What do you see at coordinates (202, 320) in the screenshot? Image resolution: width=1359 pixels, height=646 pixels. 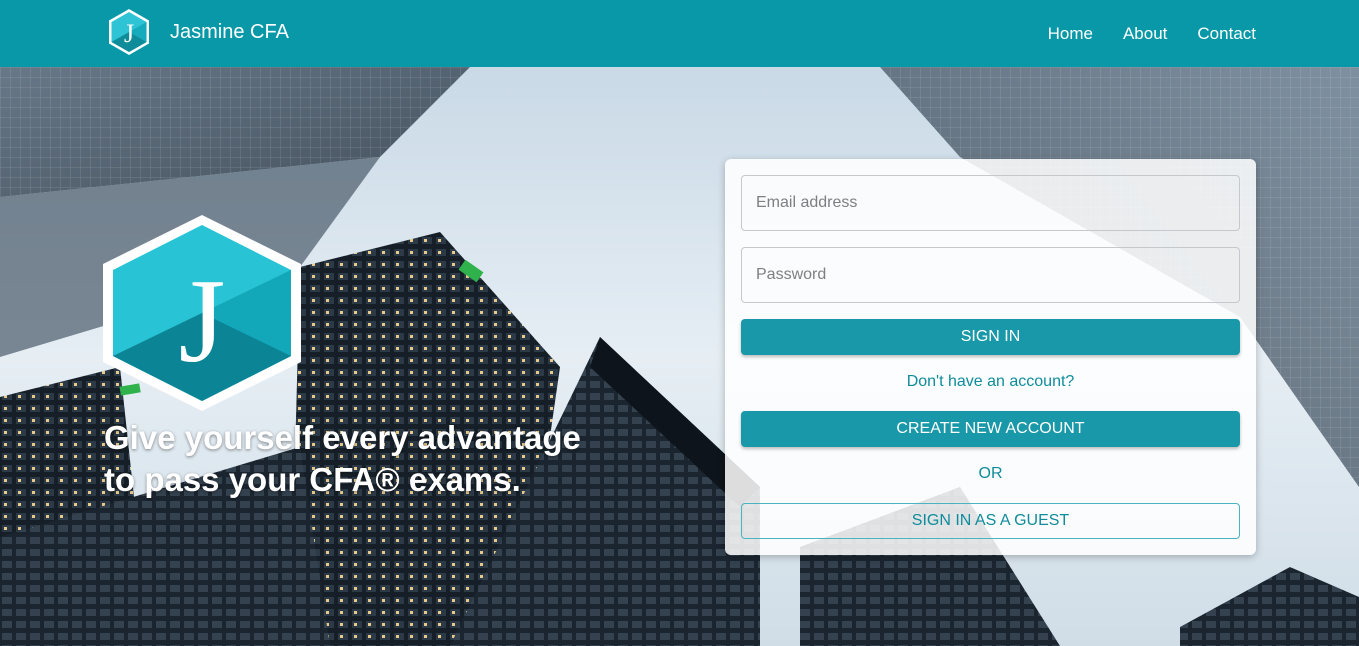 I see `hero-logo-letter: J` at bounding box center [202, 320].